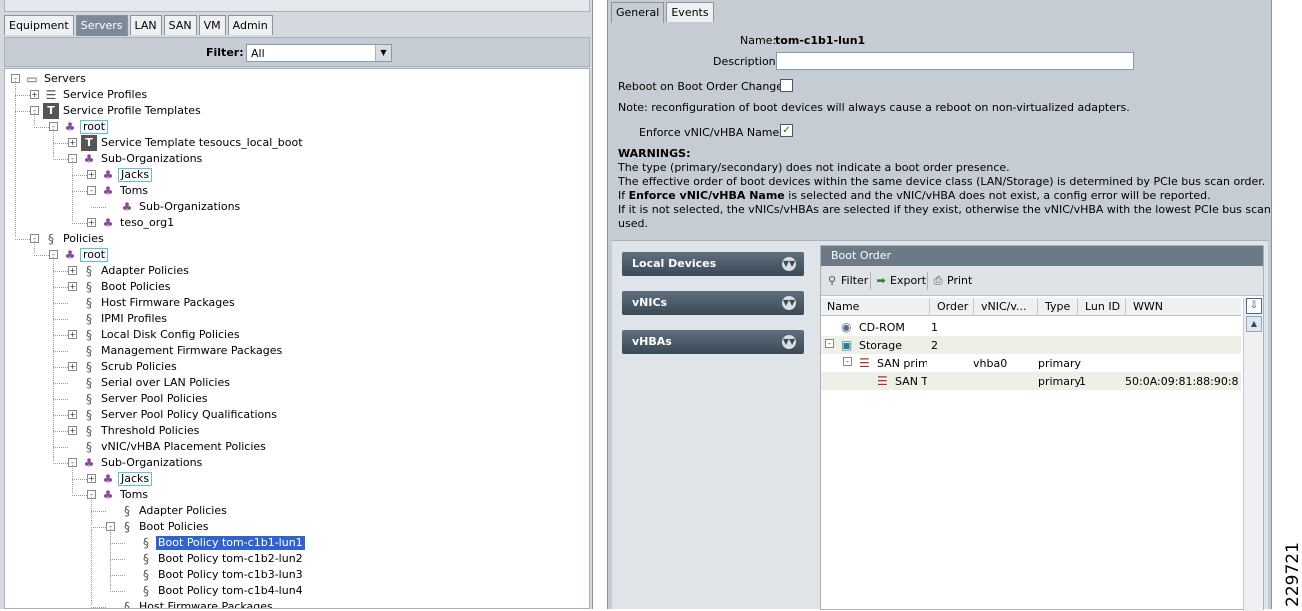  I want to click on tree-node: ♣ Sub-Organizations, so click(295, 207).